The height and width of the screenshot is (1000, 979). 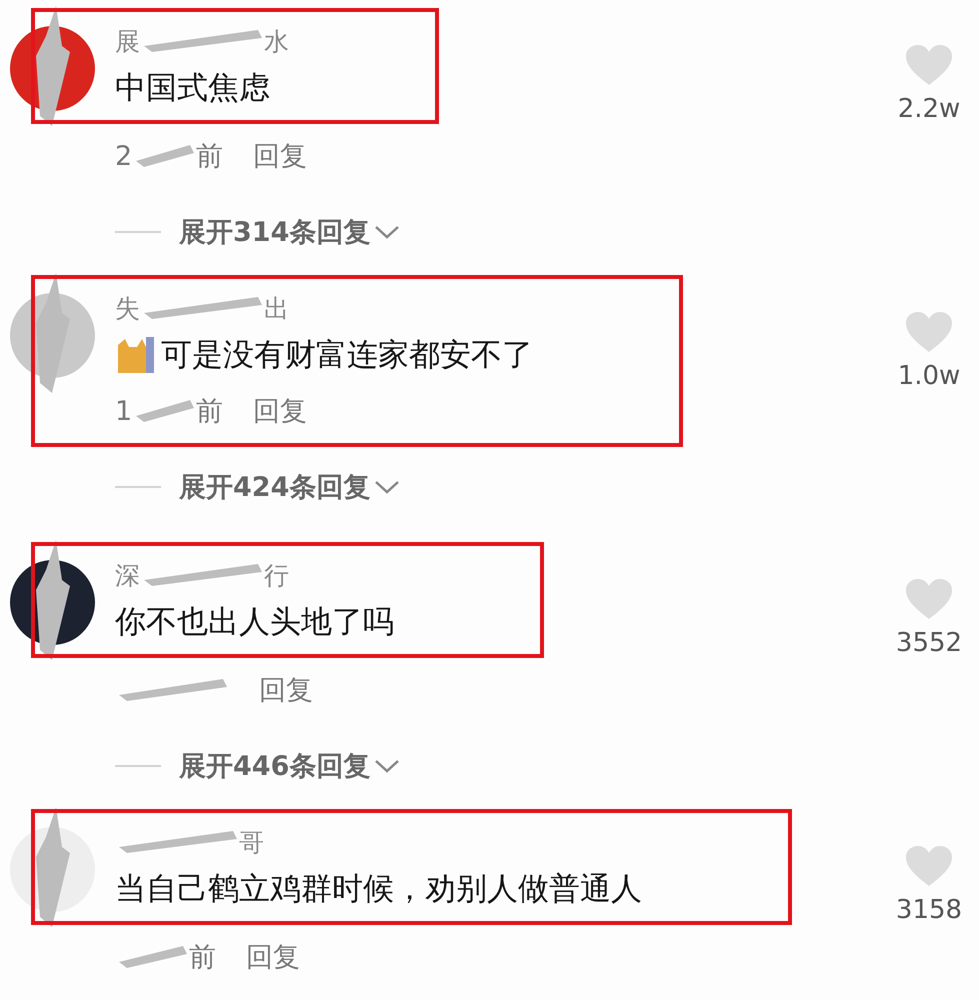 I want to click on user-name: 出, so click(x=276, y=308).